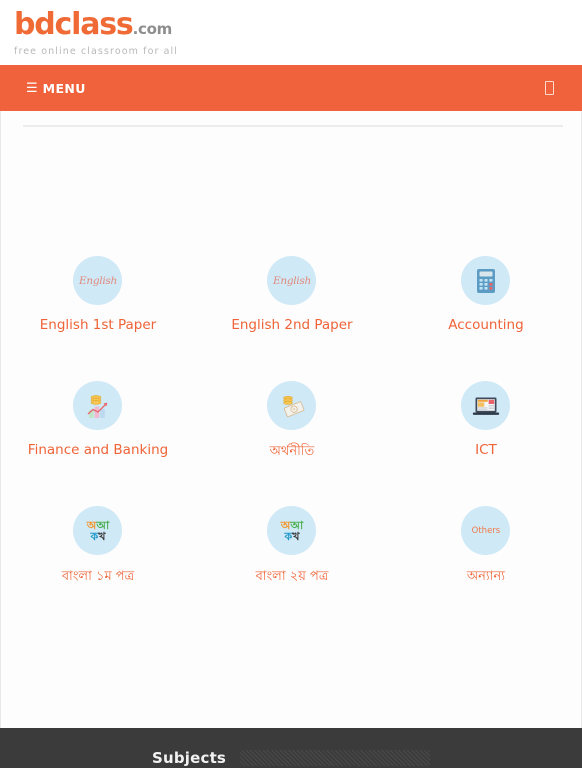 This screenshot has width=582, height=768. What do you see at coordinates (98, 568) in the screenshot?
I see `subject-item-bangla-1st-paper: অআ কখ বাংলা ১ম পত্র` at bounding box center [98, 568].